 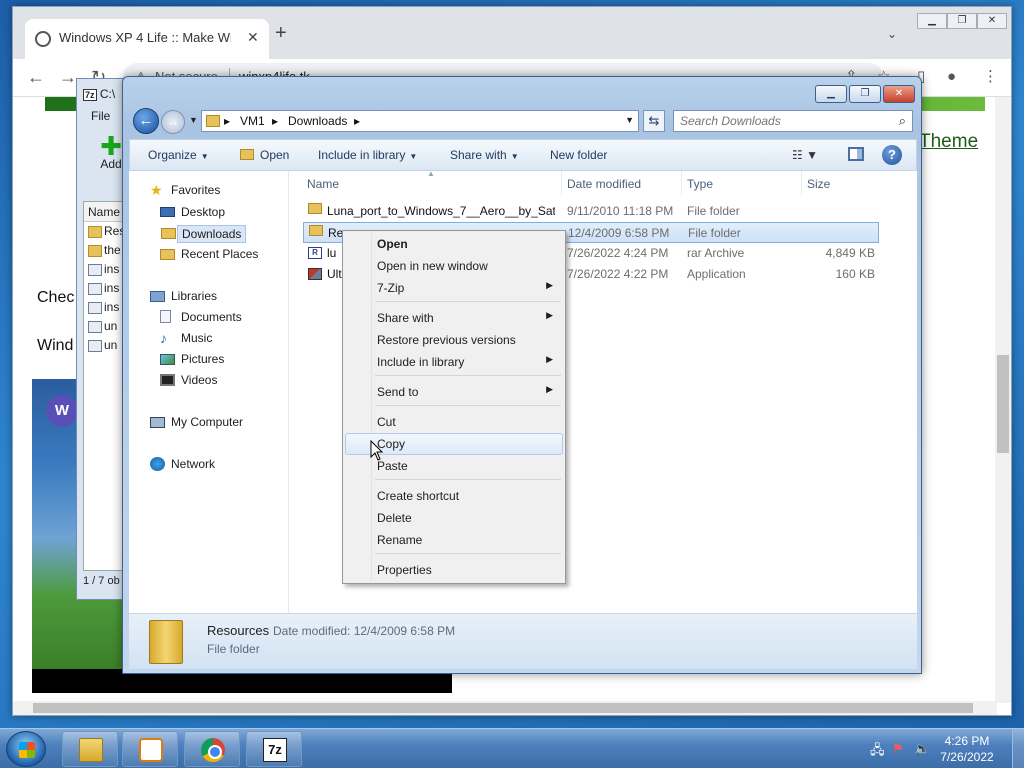 I want to click on start-button, so click(x=26, y=749).